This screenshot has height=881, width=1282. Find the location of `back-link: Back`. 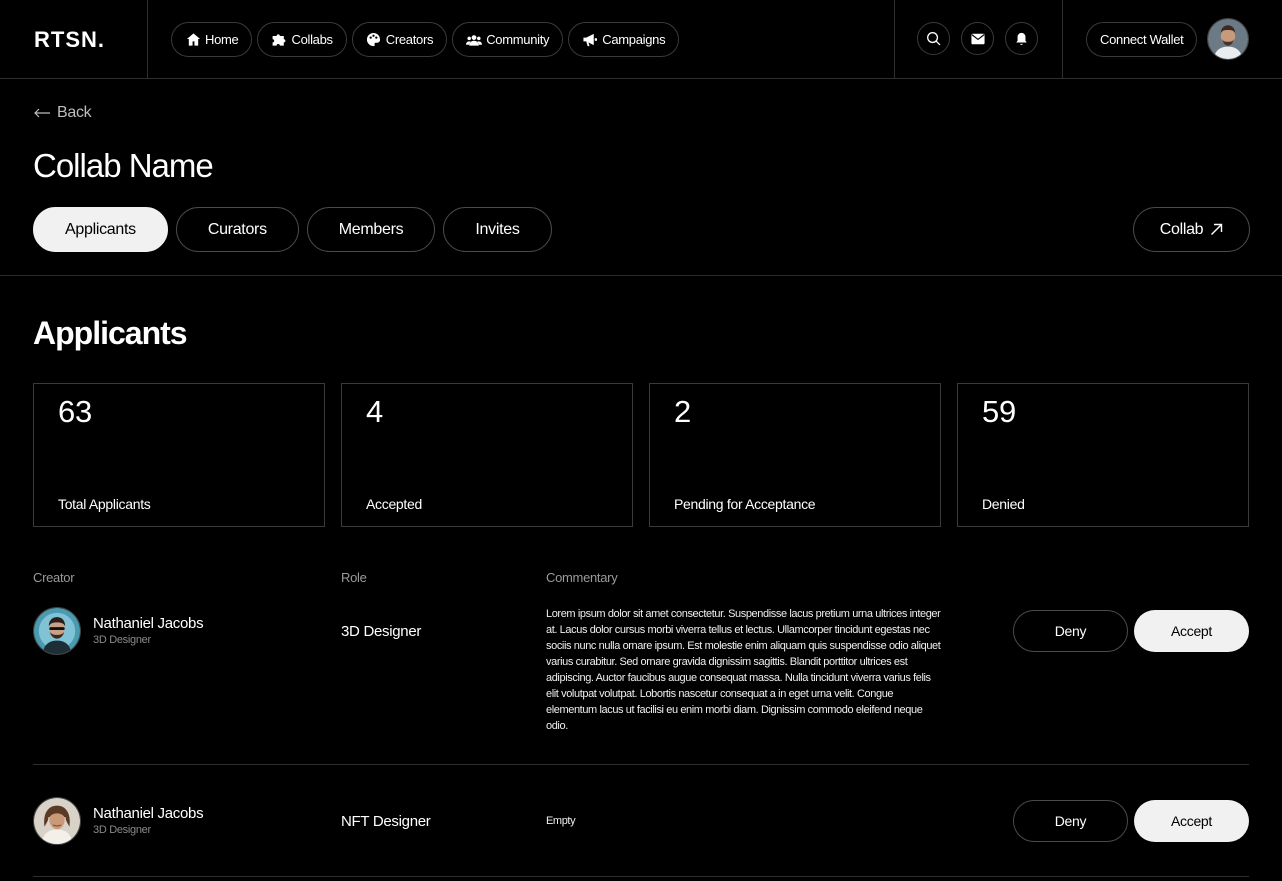

back-link: Back is located at coordinates (62, 113).